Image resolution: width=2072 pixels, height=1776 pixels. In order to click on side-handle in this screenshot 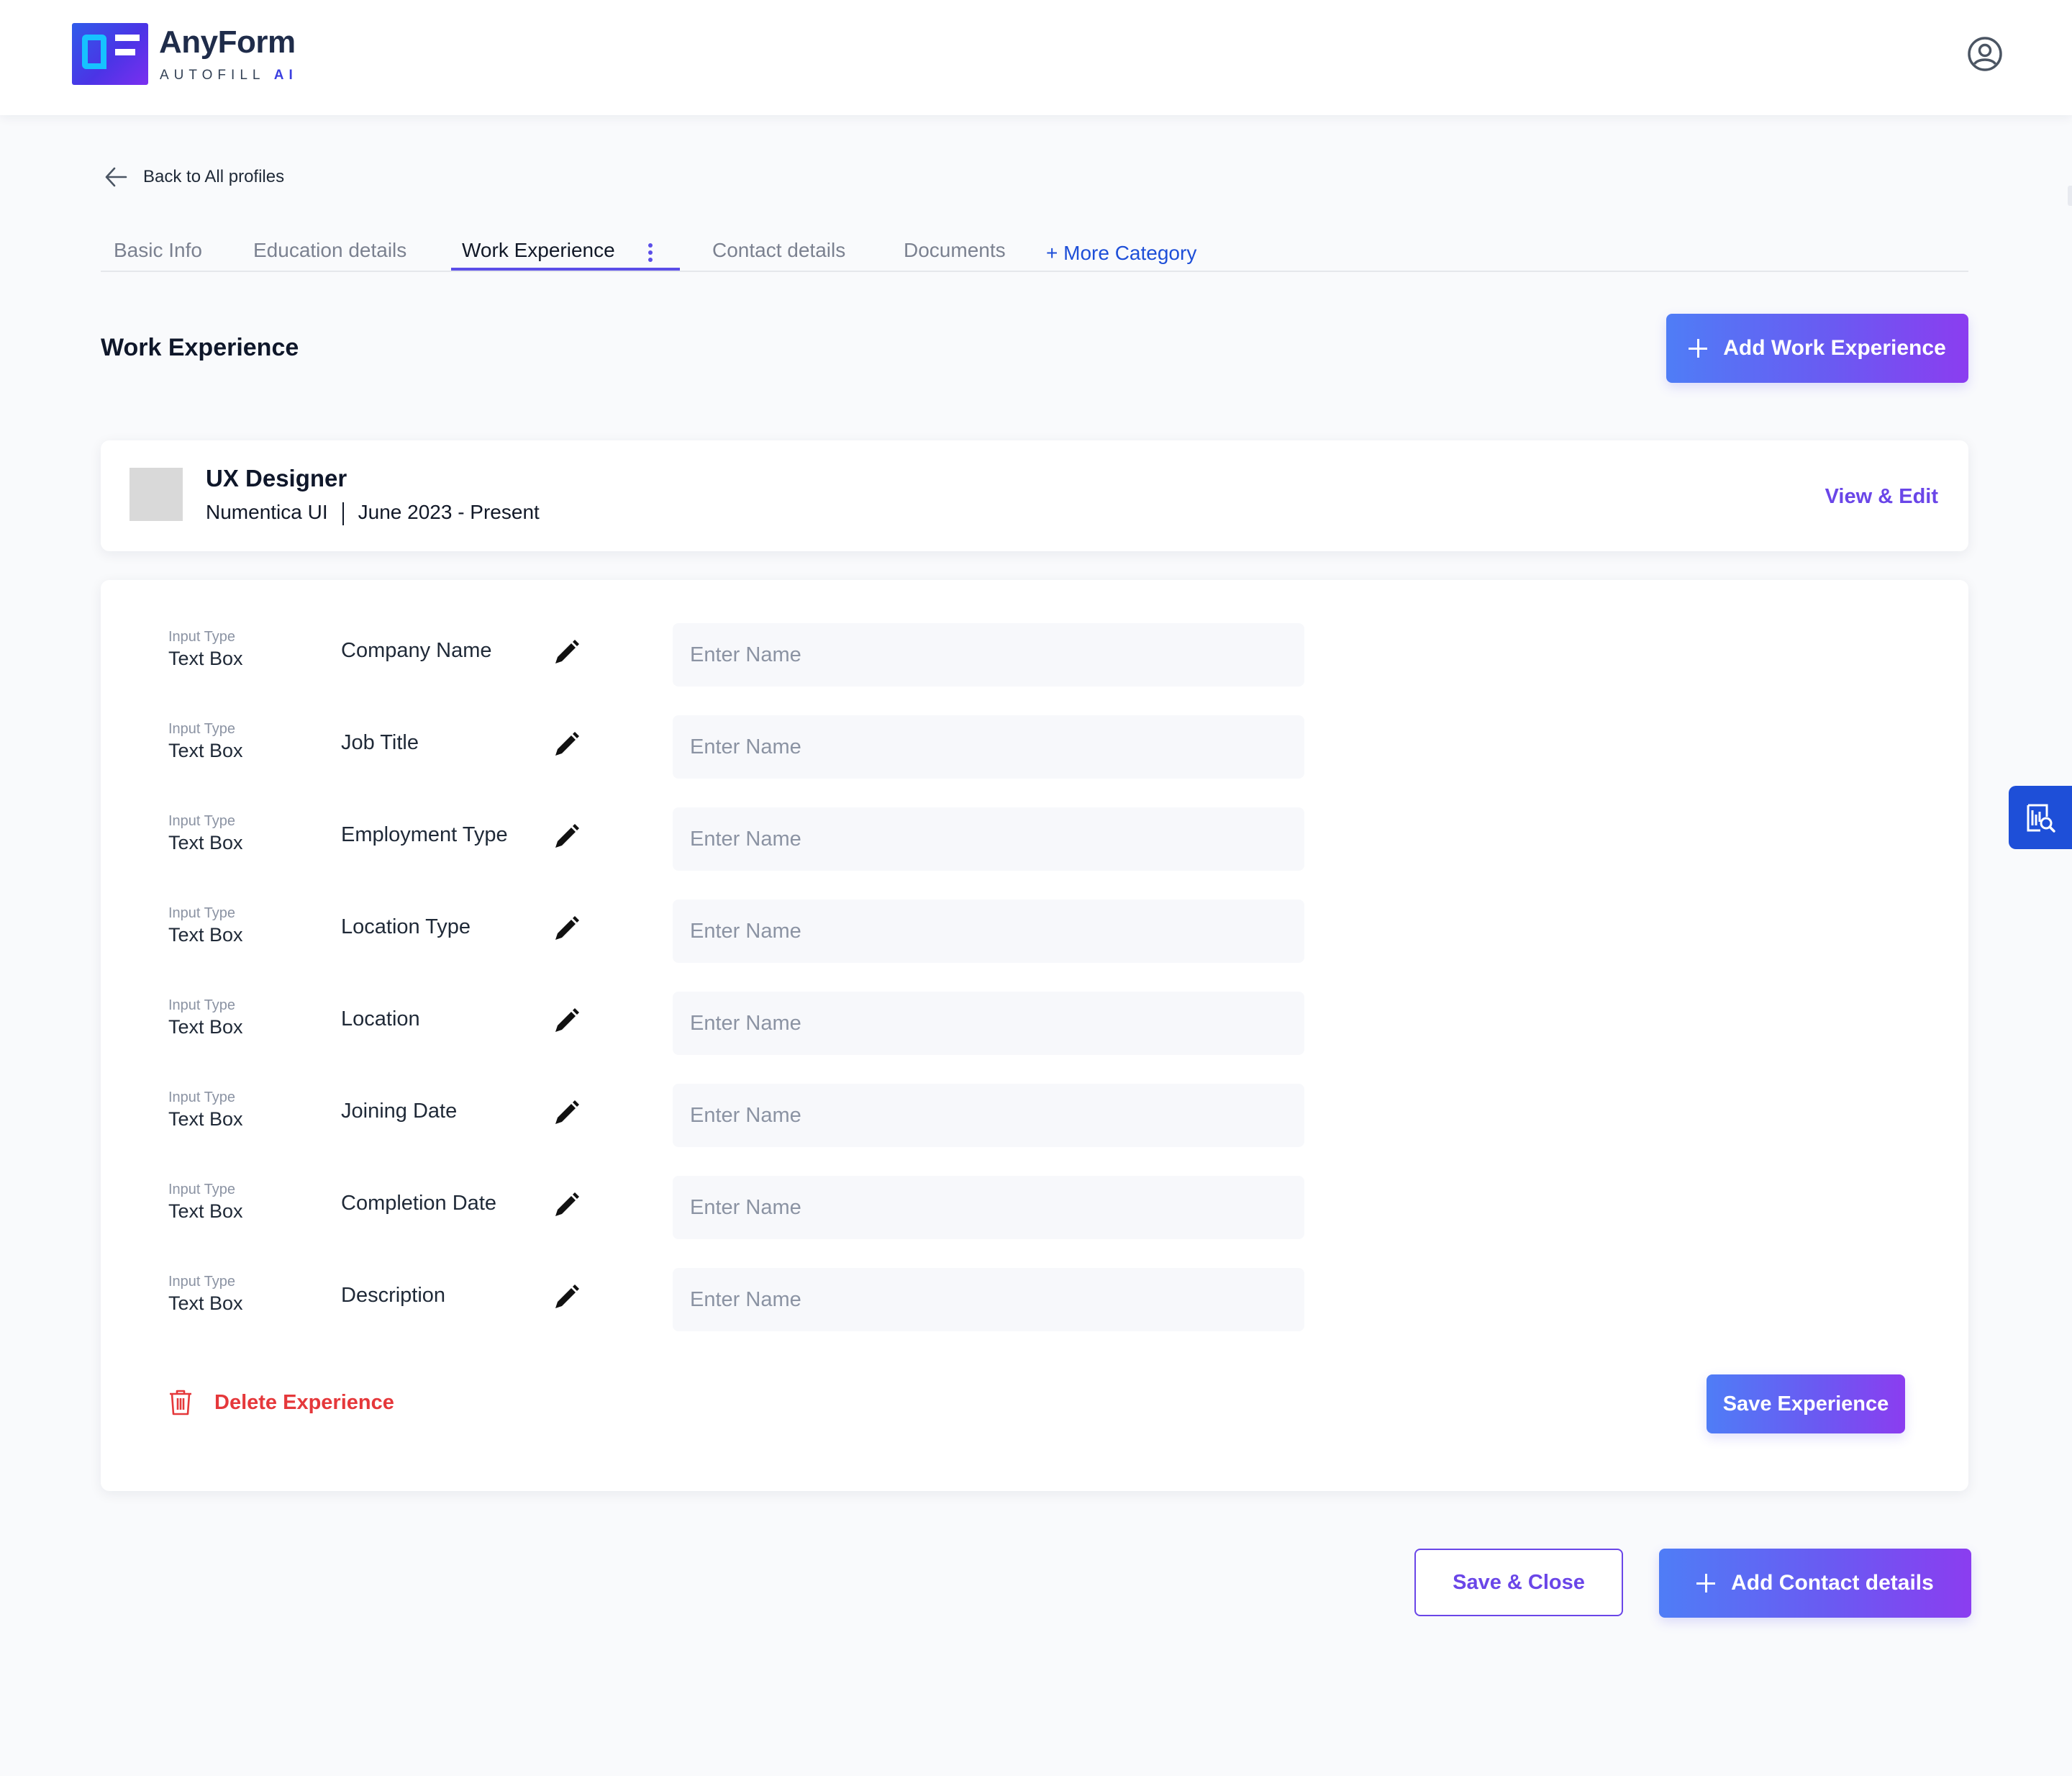, I will do `click(2070, 196)`.